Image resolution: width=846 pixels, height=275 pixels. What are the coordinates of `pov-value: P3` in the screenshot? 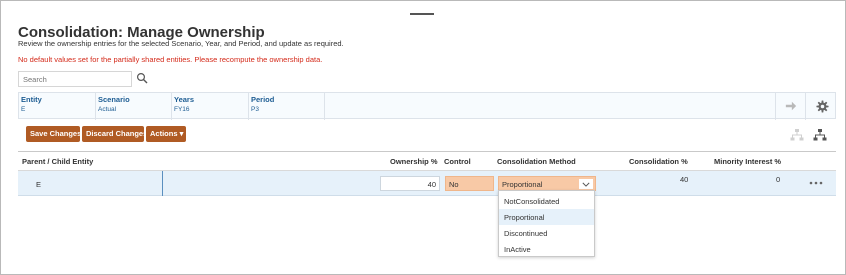 It's located at (255, 109).